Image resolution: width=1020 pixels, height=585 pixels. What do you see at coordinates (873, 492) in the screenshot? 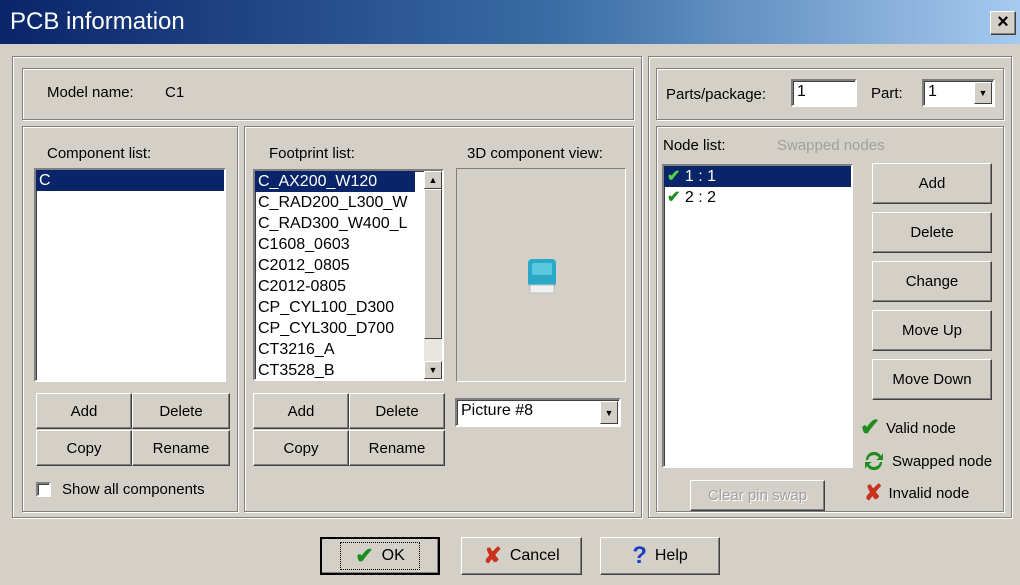
I see `invalid-x-icon: ✘` at bounding box center [873, 492].